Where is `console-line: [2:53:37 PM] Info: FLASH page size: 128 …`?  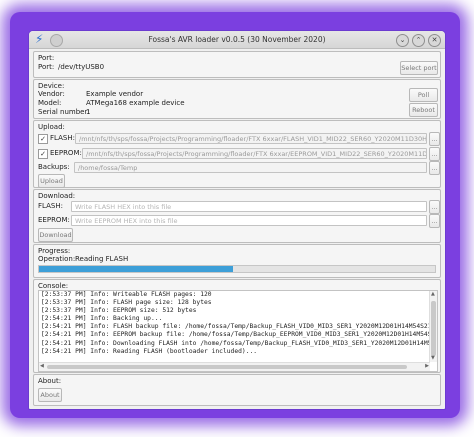
console-line: [2:53:37 PM] Info: FLASH page size: 128 … is located at coordinates (126, 303).